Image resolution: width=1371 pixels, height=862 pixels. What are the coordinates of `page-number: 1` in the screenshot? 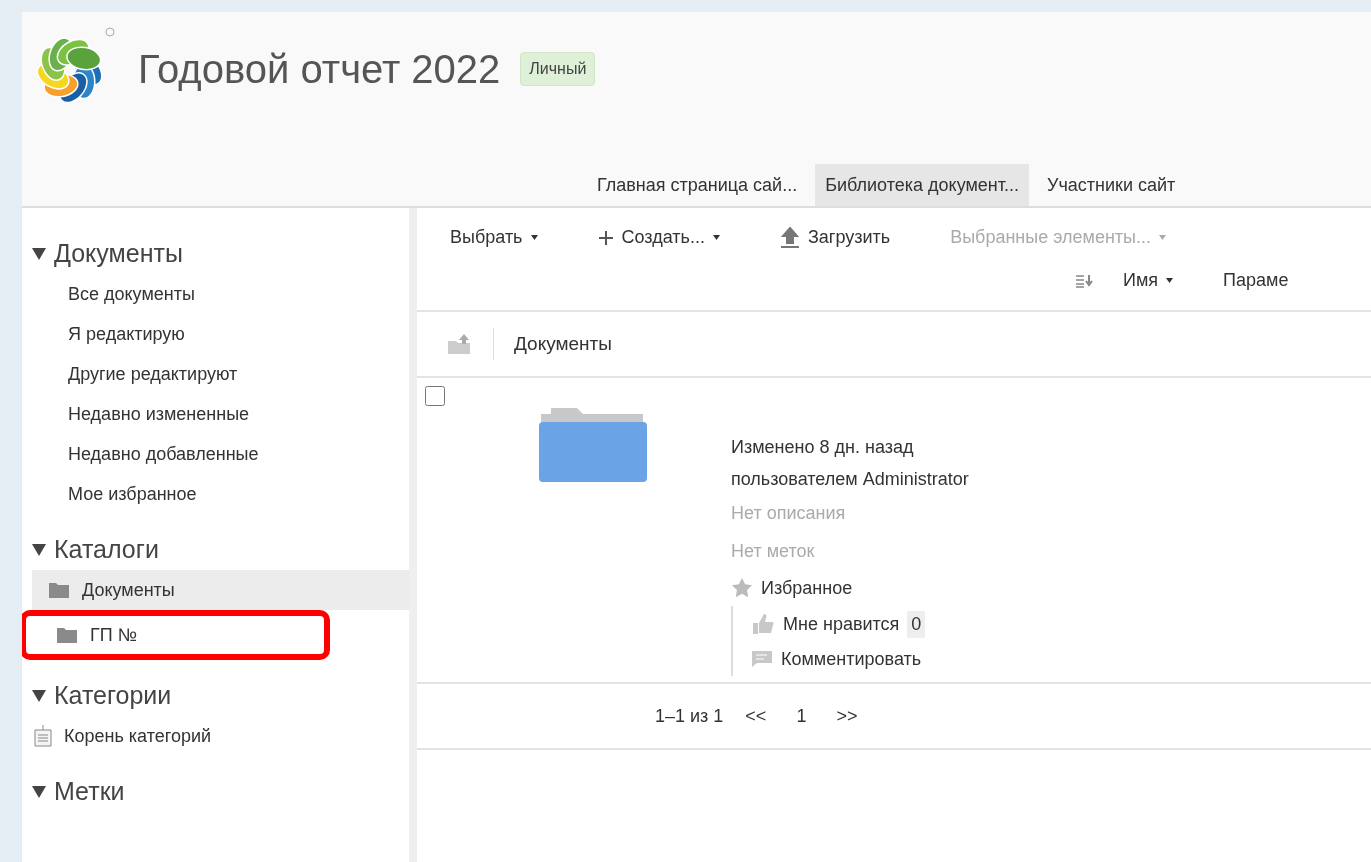 It's located at (801, 716).